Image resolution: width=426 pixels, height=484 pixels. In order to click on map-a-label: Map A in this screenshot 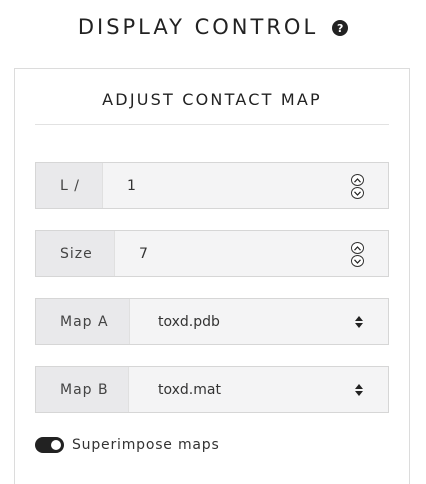, I will do `click(83, 321)`.